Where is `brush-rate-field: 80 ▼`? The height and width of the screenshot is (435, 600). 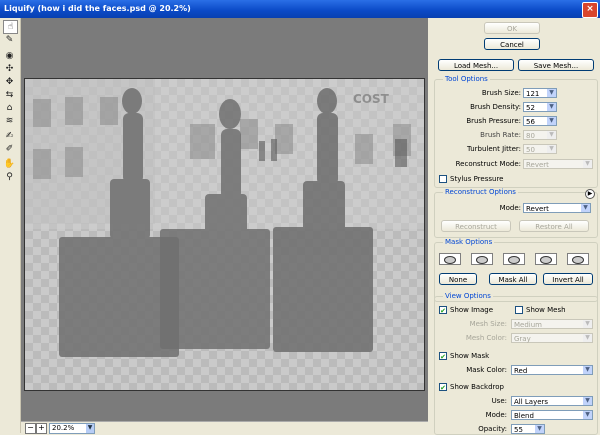 brush-rate-field: 80 ▼ is located at coordinates (540, 135).